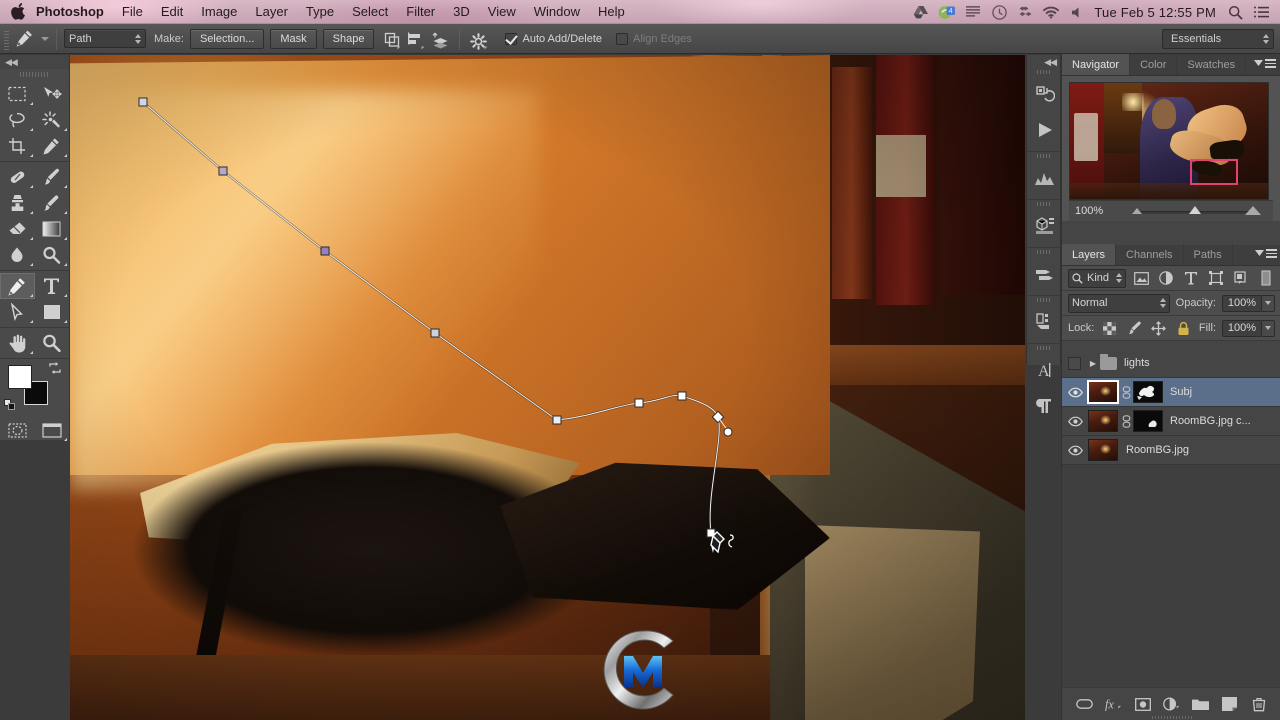  Describe the element at coordinates (1266, 253) in the screenshot. I see `layers-panel-menu-icon` at that location.